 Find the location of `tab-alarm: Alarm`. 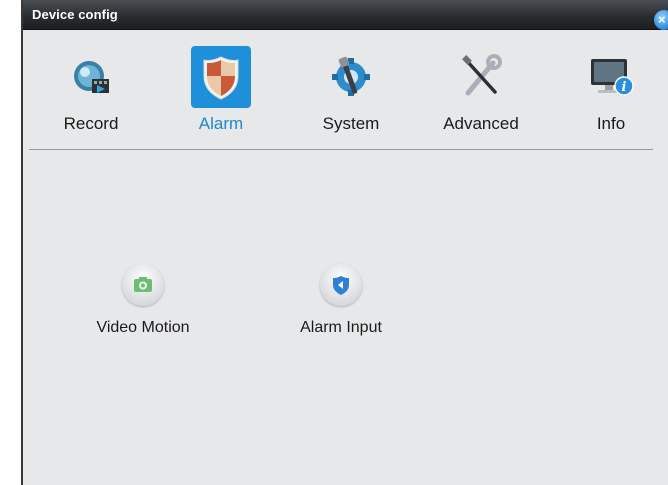

tab-alarm: Alarm is located at coordinates (221, 89).